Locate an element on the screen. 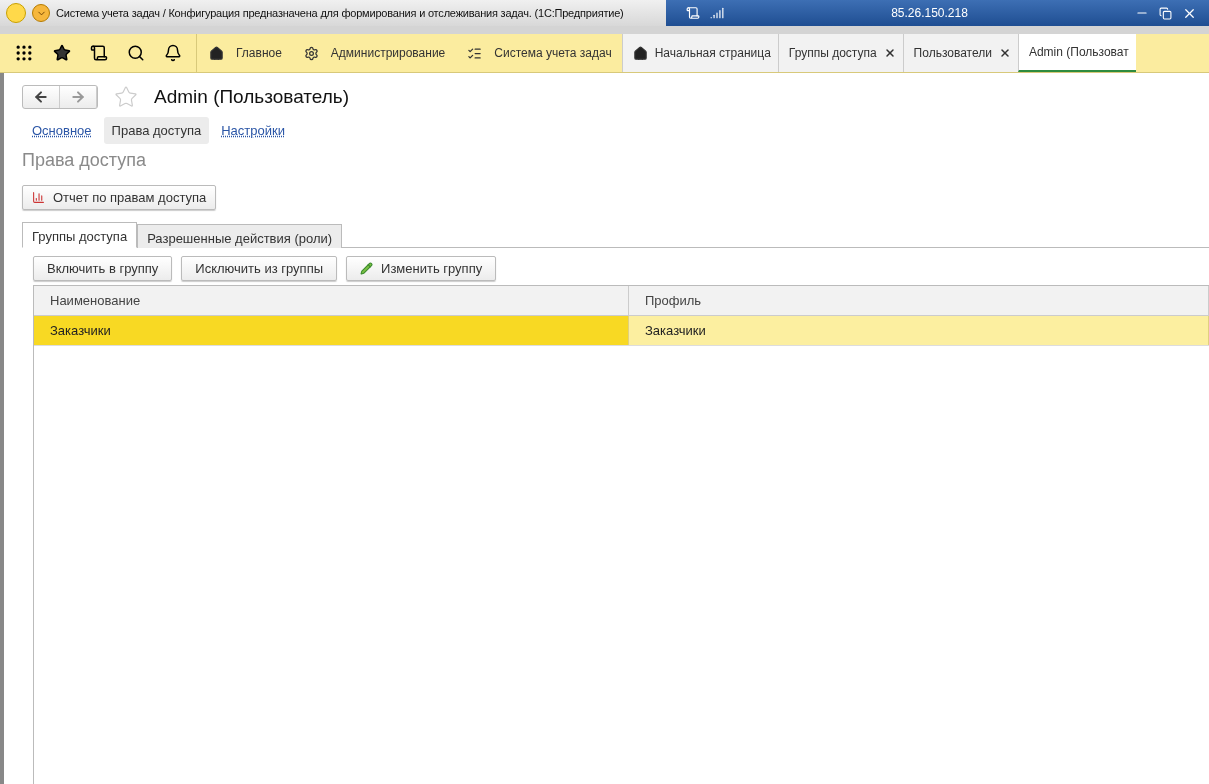  section-item: Главное is located at coordinates (244, 53).